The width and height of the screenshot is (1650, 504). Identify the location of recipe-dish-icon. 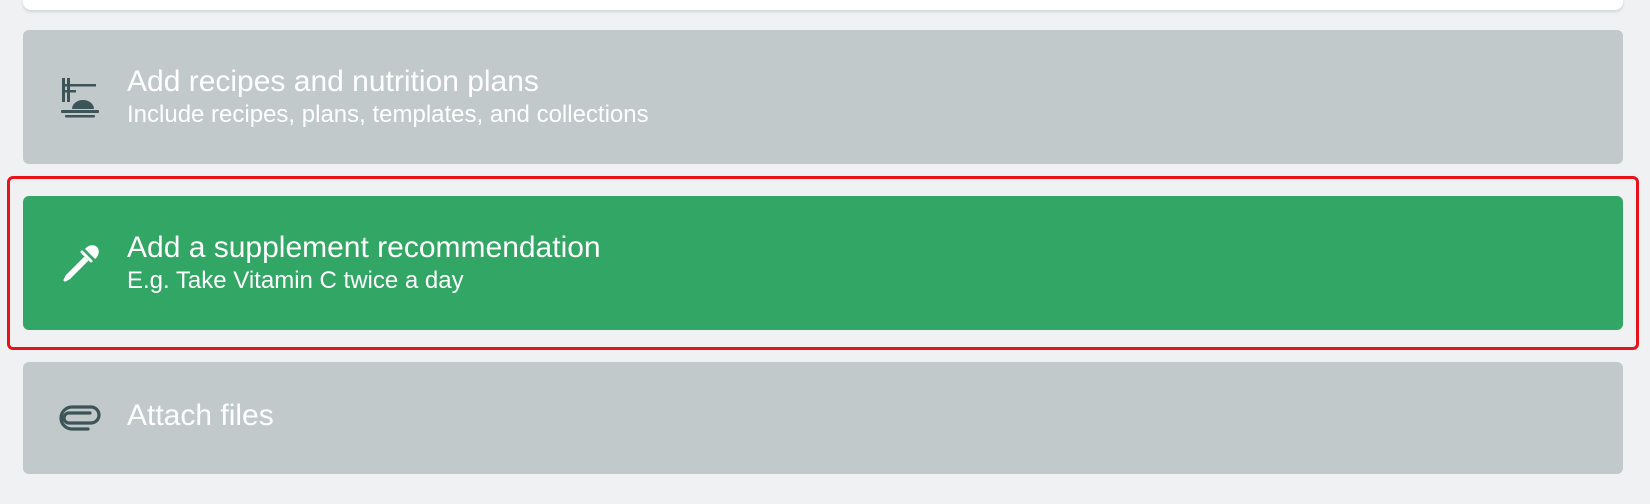
(80, 97).